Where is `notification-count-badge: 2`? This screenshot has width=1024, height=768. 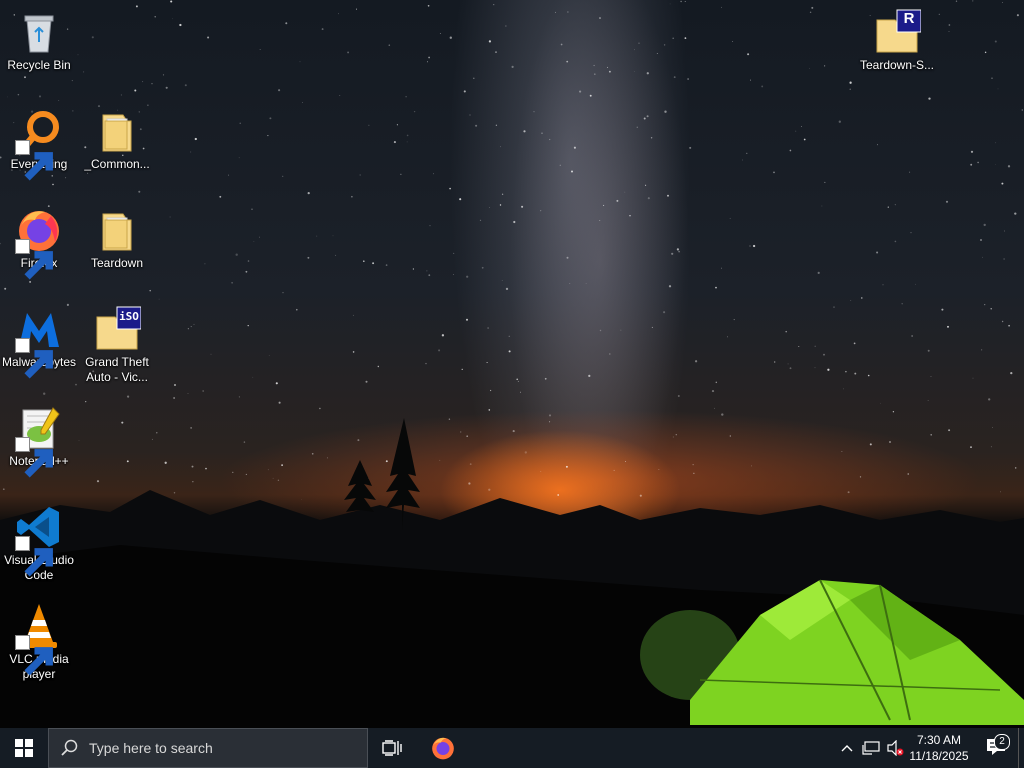 notification-count-badge: 2 is located at coordinates (1002, 742).